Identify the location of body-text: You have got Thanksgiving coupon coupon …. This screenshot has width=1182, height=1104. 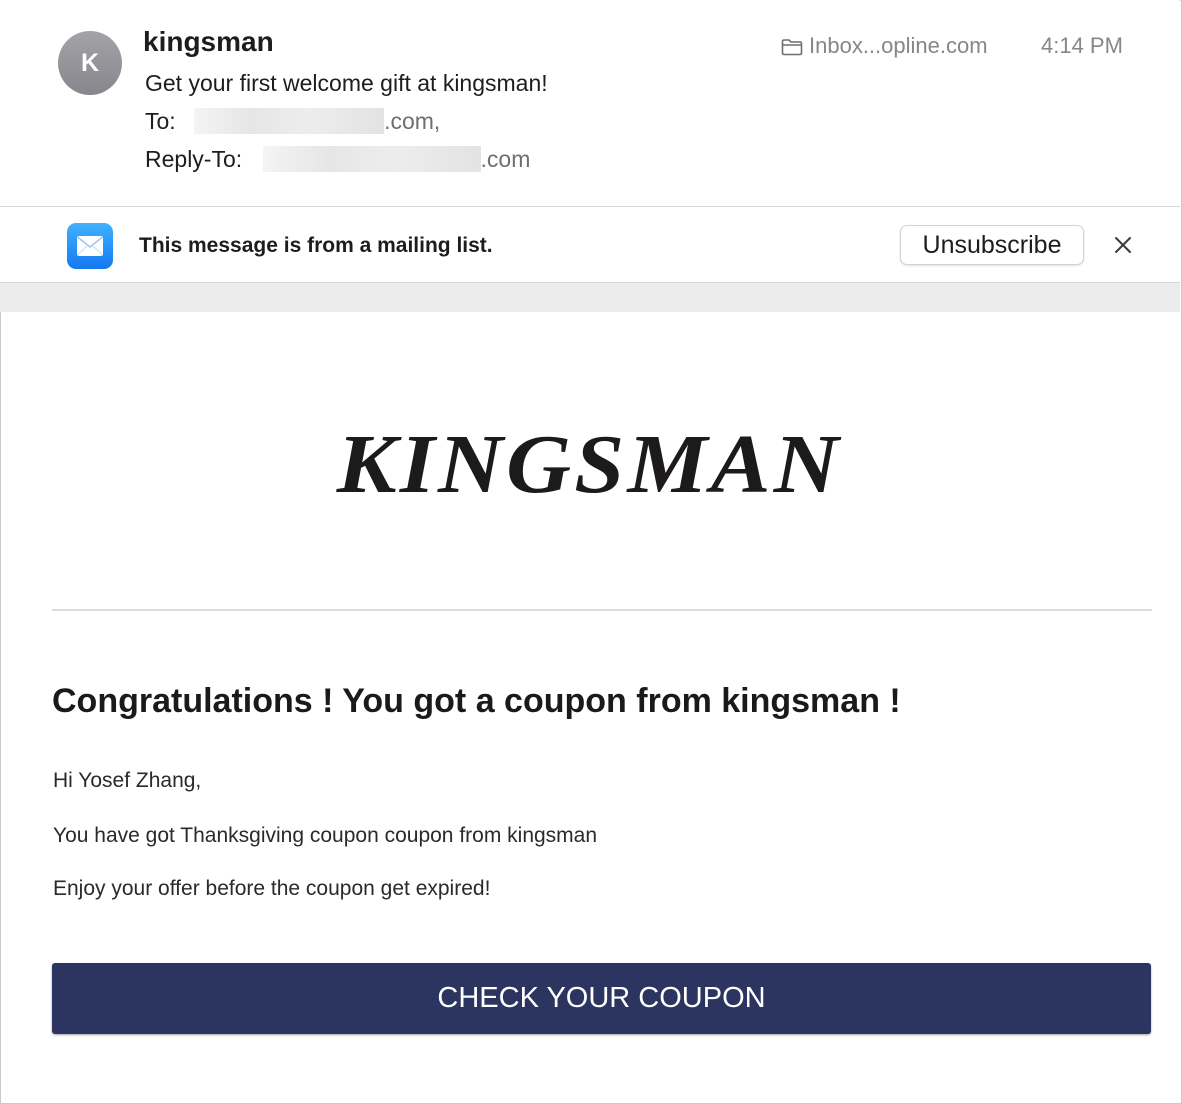
(325, 835).